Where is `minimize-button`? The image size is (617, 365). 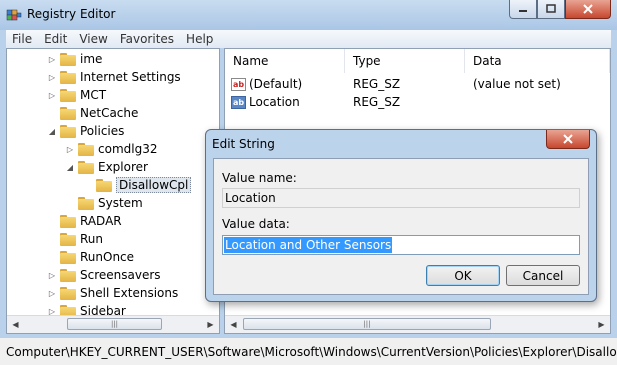 minimize-button is located at coordinates (523, 9).